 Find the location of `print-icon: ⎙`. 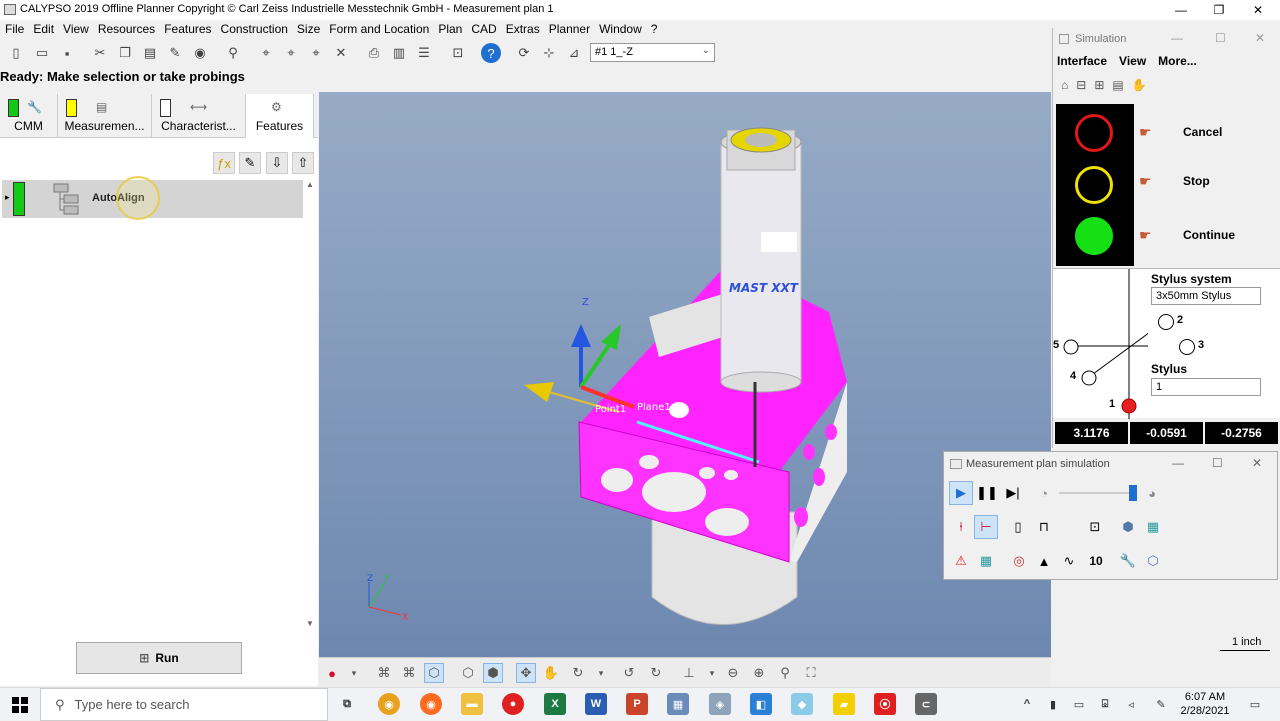

print-icon: ⎙ is located at coordinates (374, 53).